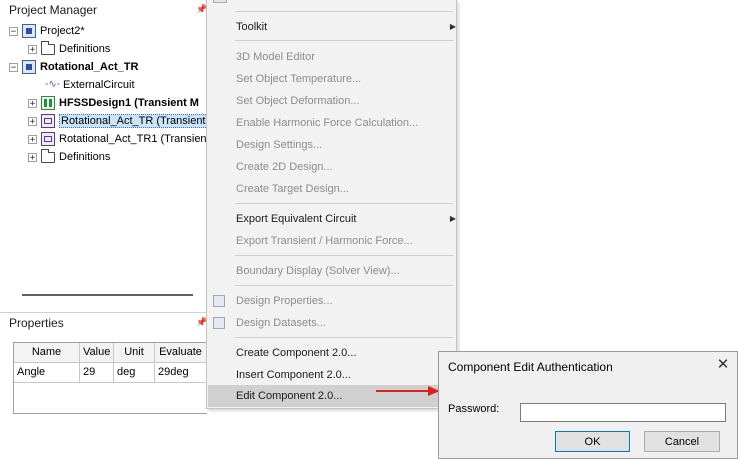 This screenshot has height=459, width=738. I want to click on tree-item-rotational-act-tr-project: − Rotational_Act_TR, so click(73, 67).